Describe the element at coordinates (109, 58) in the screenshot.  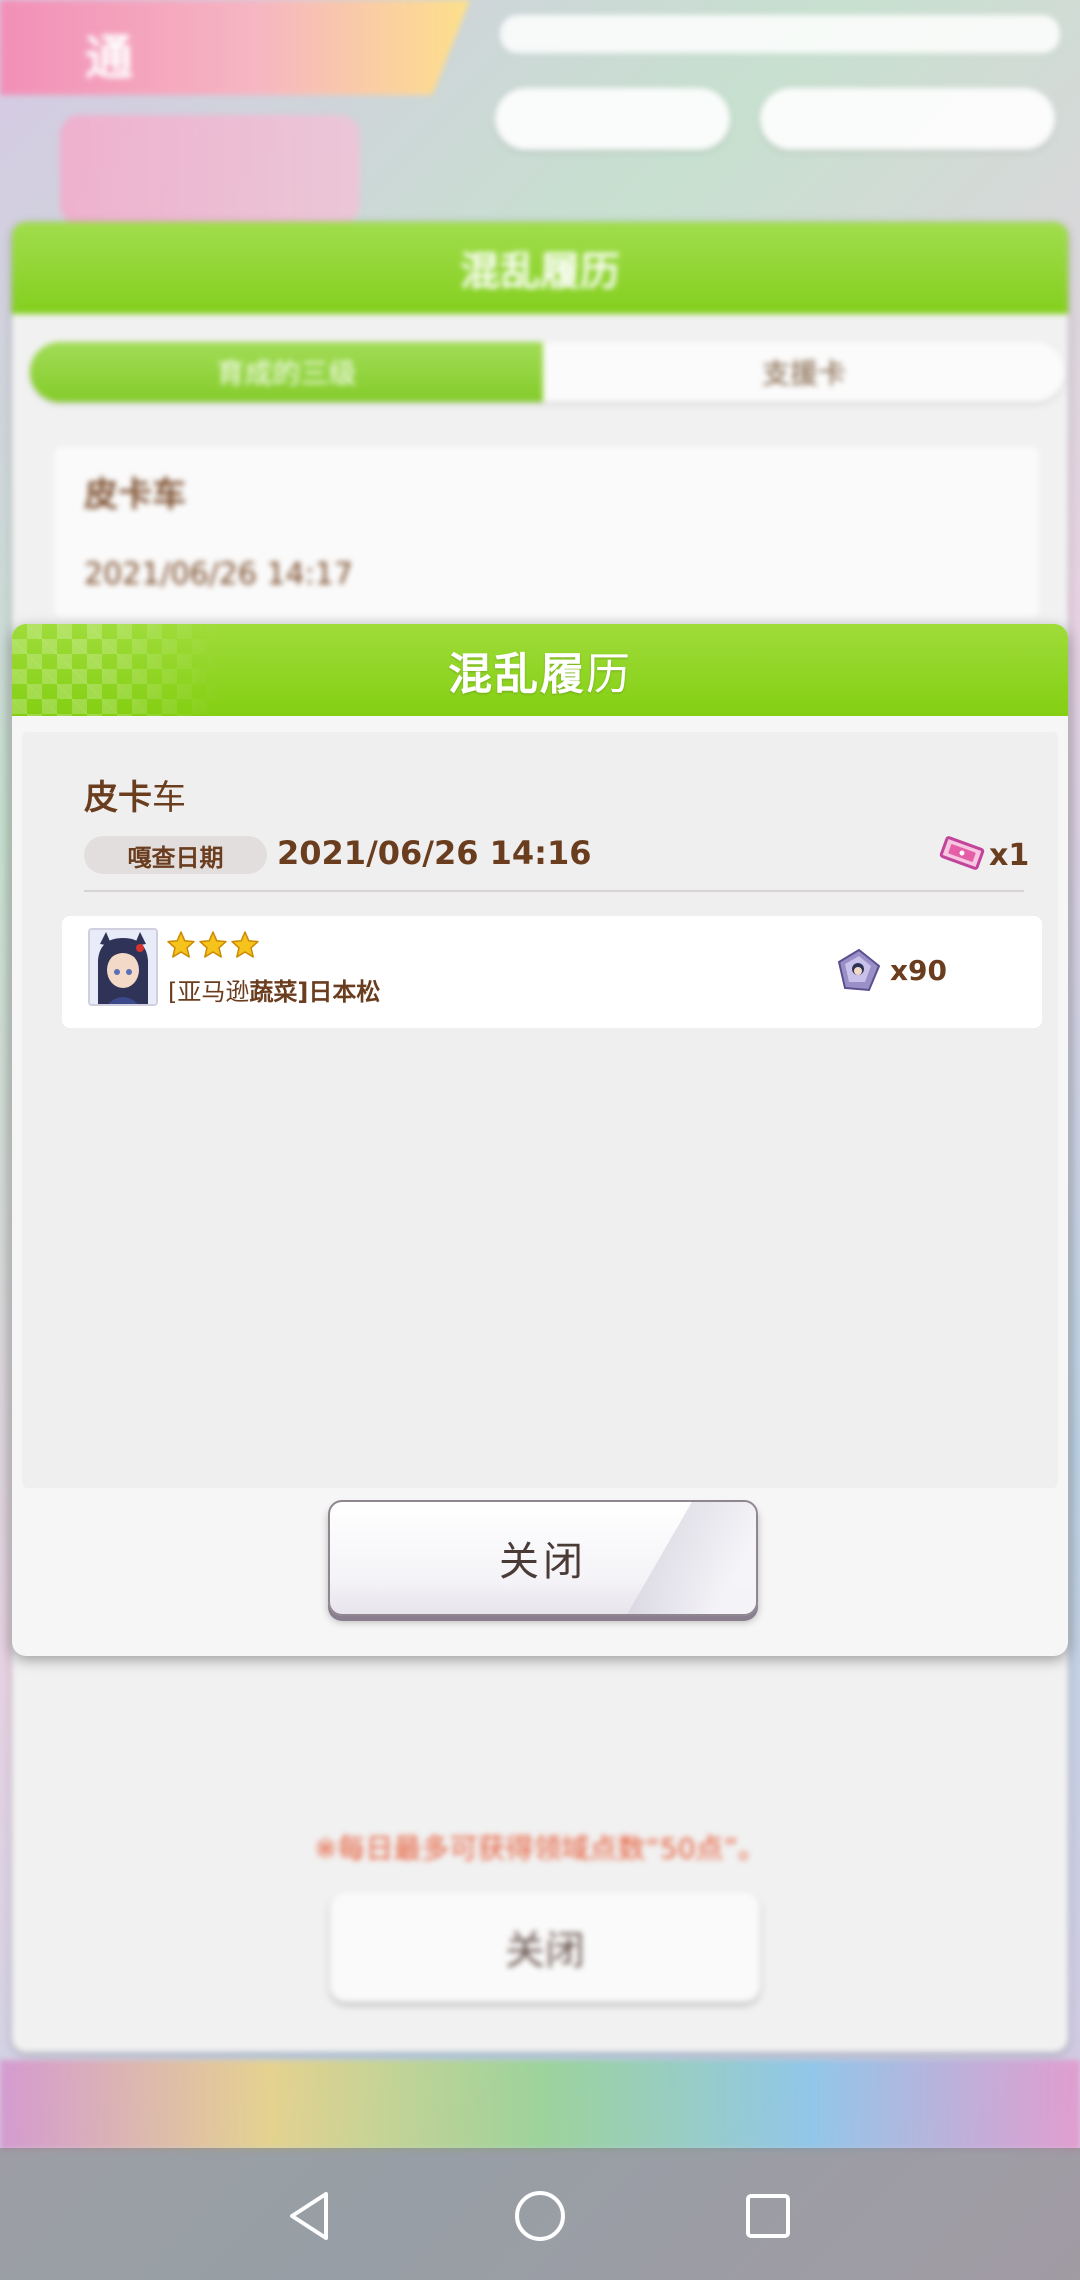
I see `background-top-label: 通` at that location.